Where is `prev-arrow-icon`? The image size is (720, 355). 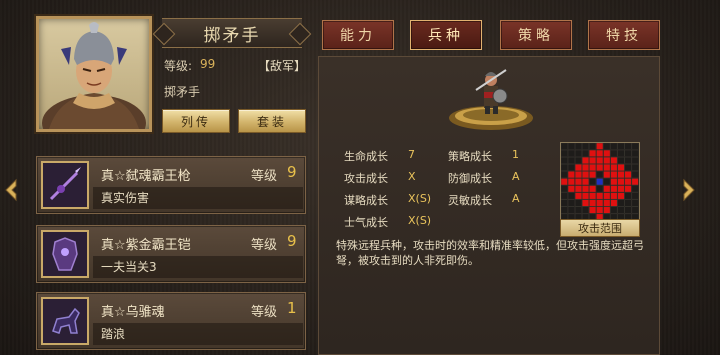
prev-arrow-icon is located at coordinates (11, 190).